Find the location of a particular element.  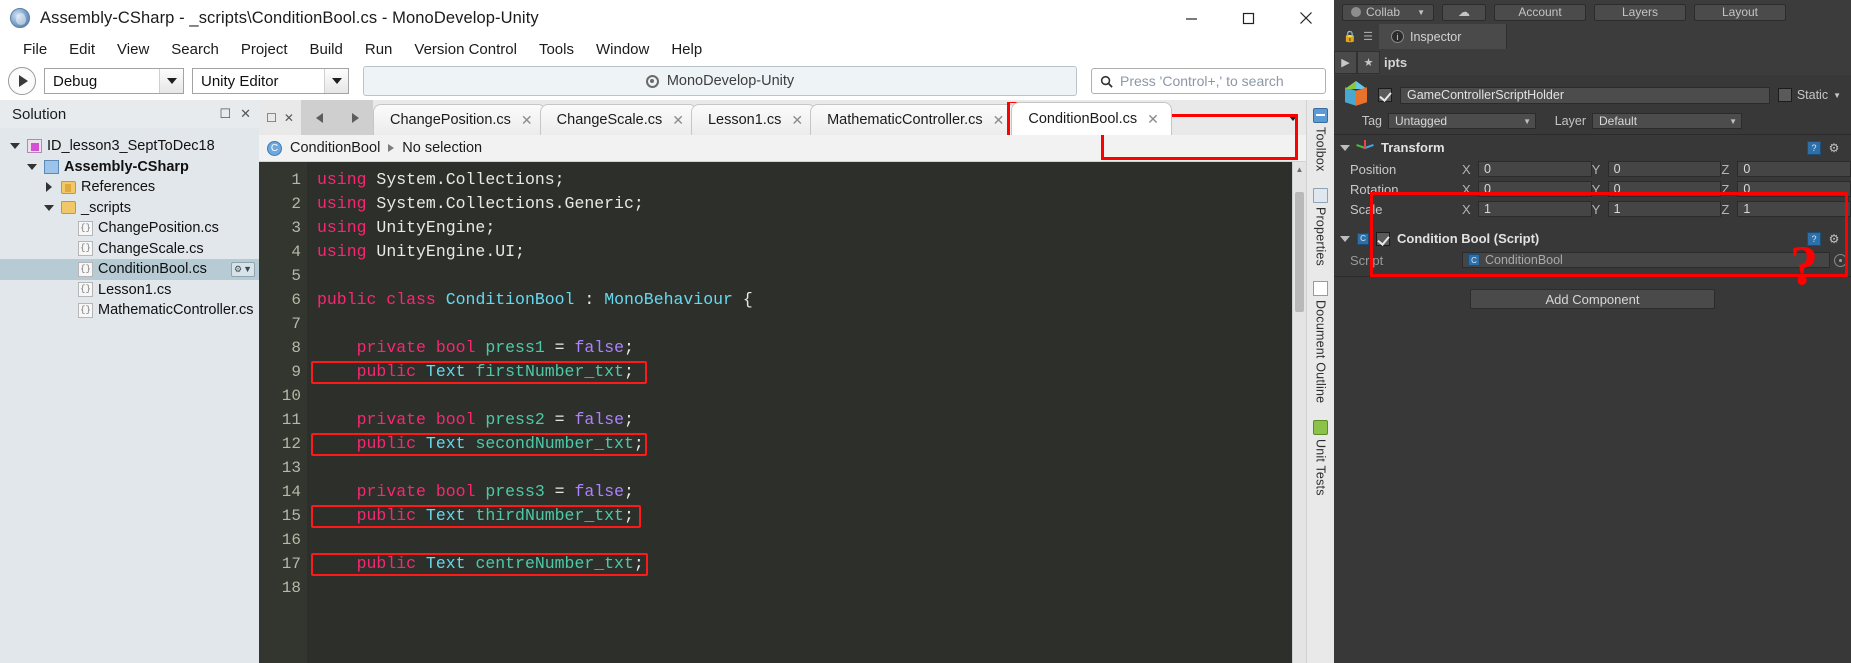

menu-edit: Edit is located at coordinates (82, 49).